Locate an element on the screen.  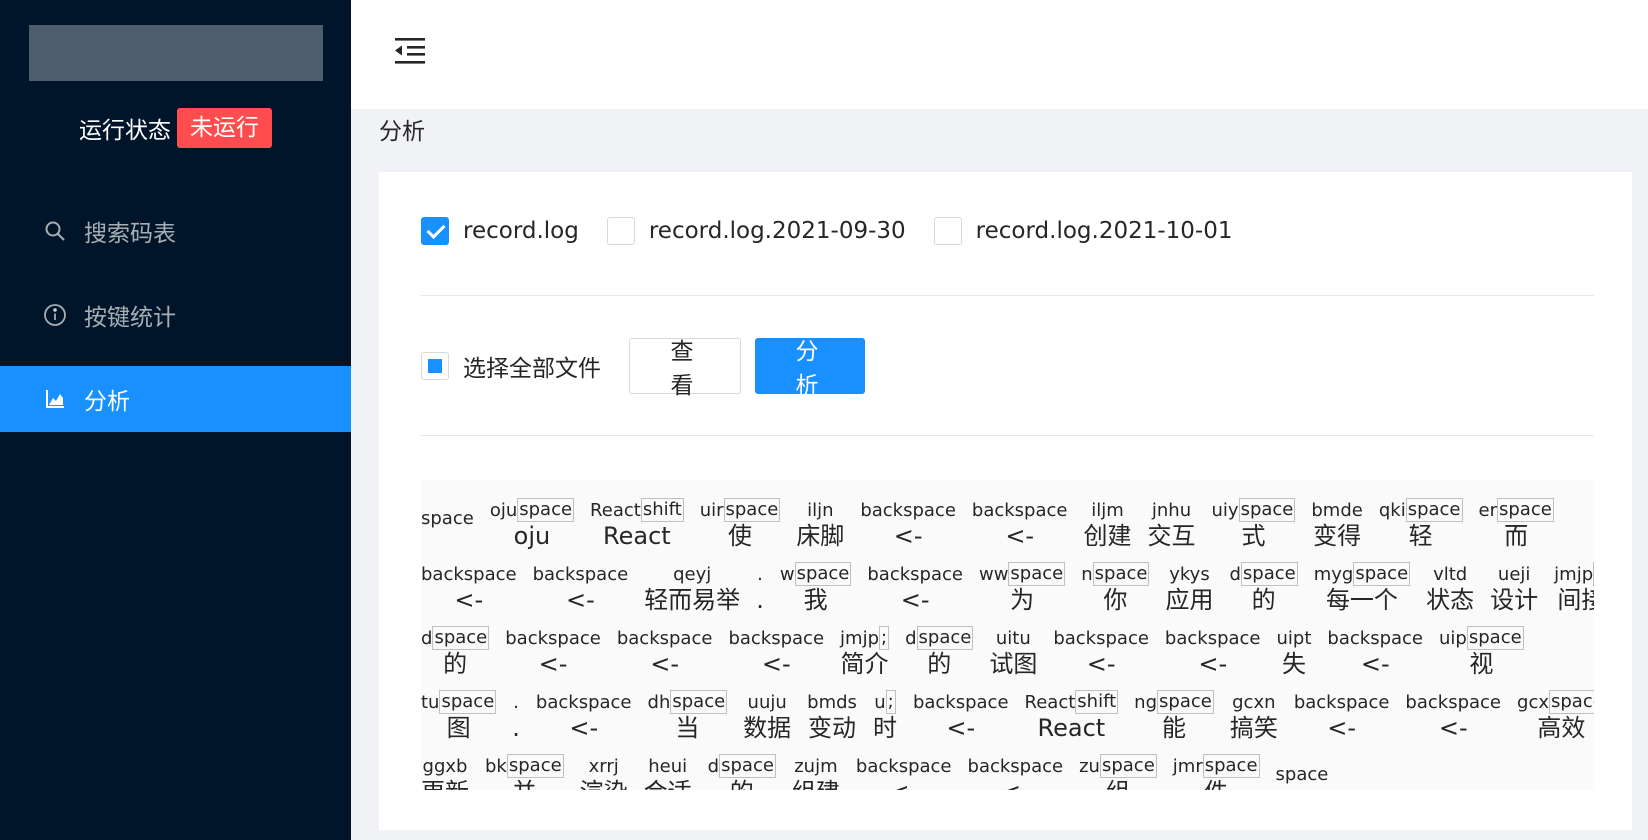
token-keys: jmr space is located at coordinates (1216, 766).